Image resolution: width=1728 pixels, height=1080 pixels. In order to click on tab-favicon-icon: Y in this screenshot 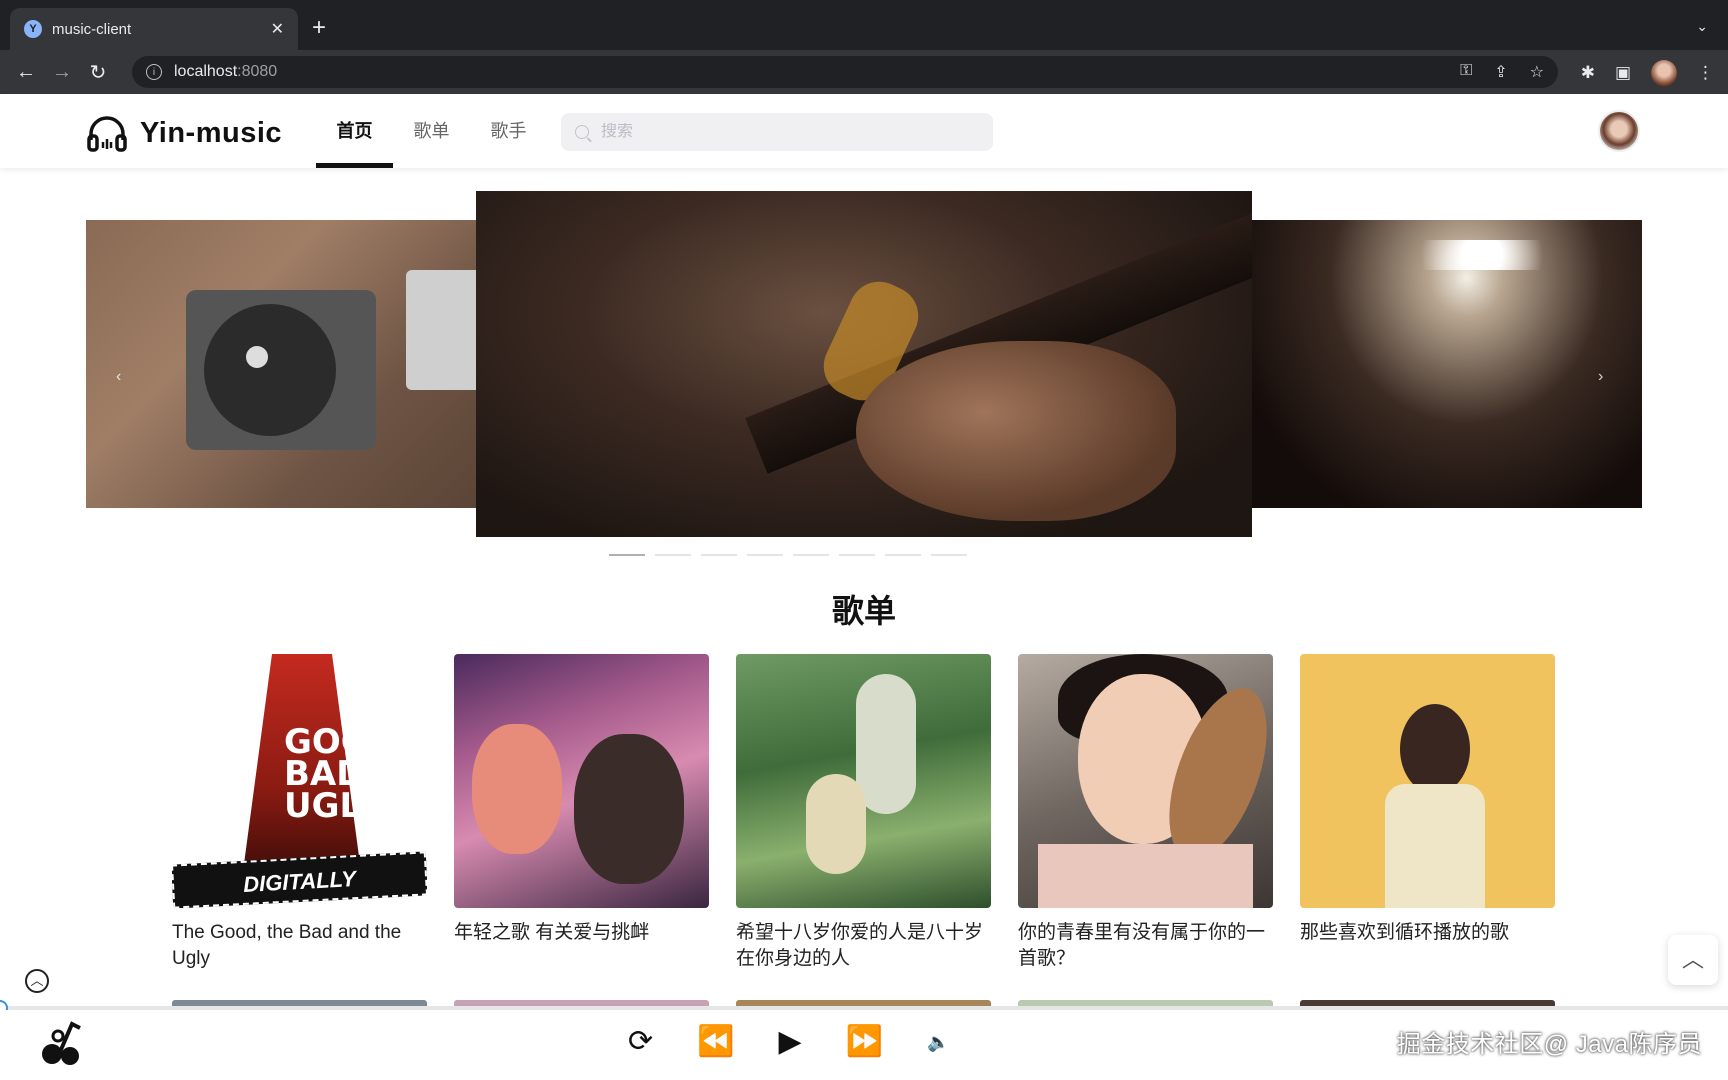, I will do `click(33, 29)`.